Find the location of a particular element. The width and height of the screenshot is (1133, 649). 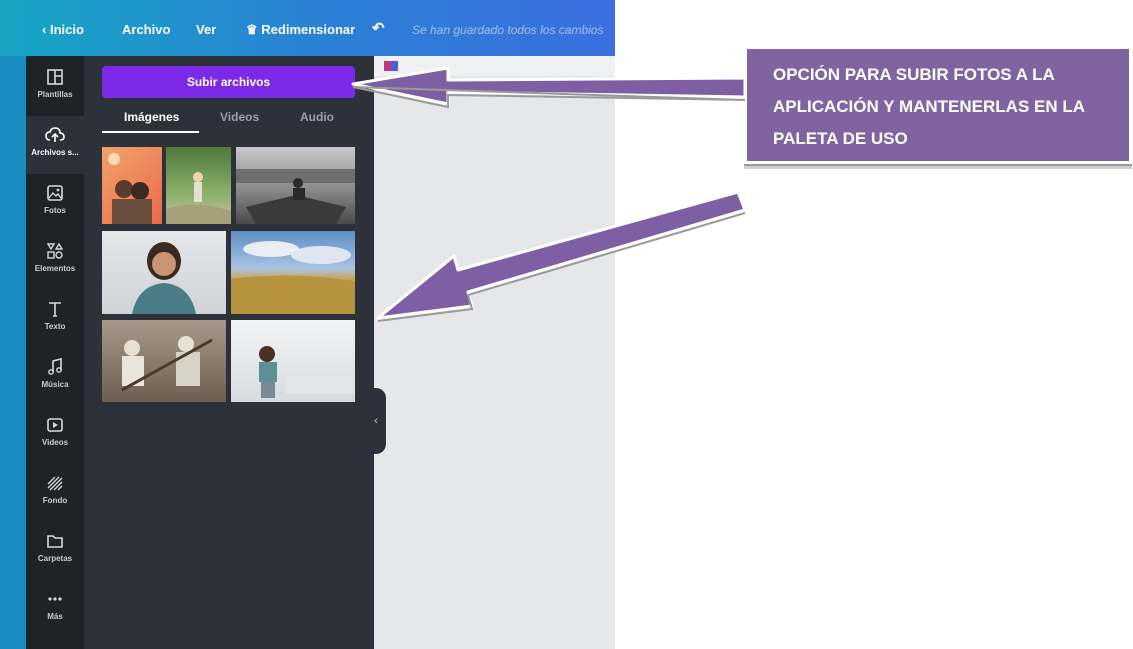

arrow-lower is located at coordinates (561, 256).